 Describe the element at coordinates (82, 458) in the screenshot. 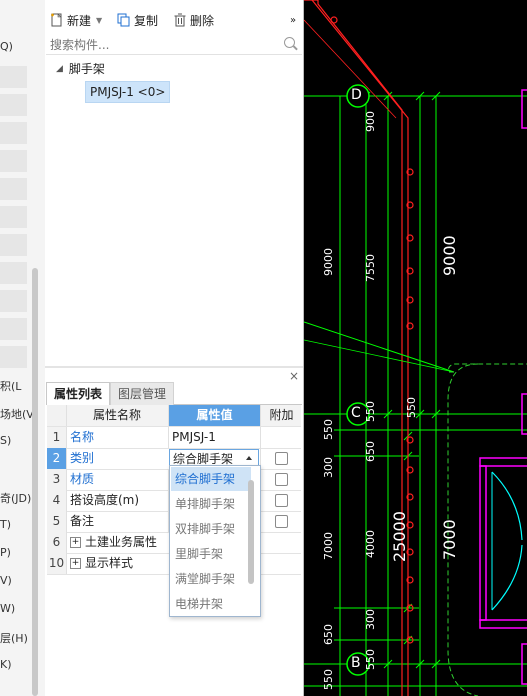

I see `row-name: 类别` at that location.